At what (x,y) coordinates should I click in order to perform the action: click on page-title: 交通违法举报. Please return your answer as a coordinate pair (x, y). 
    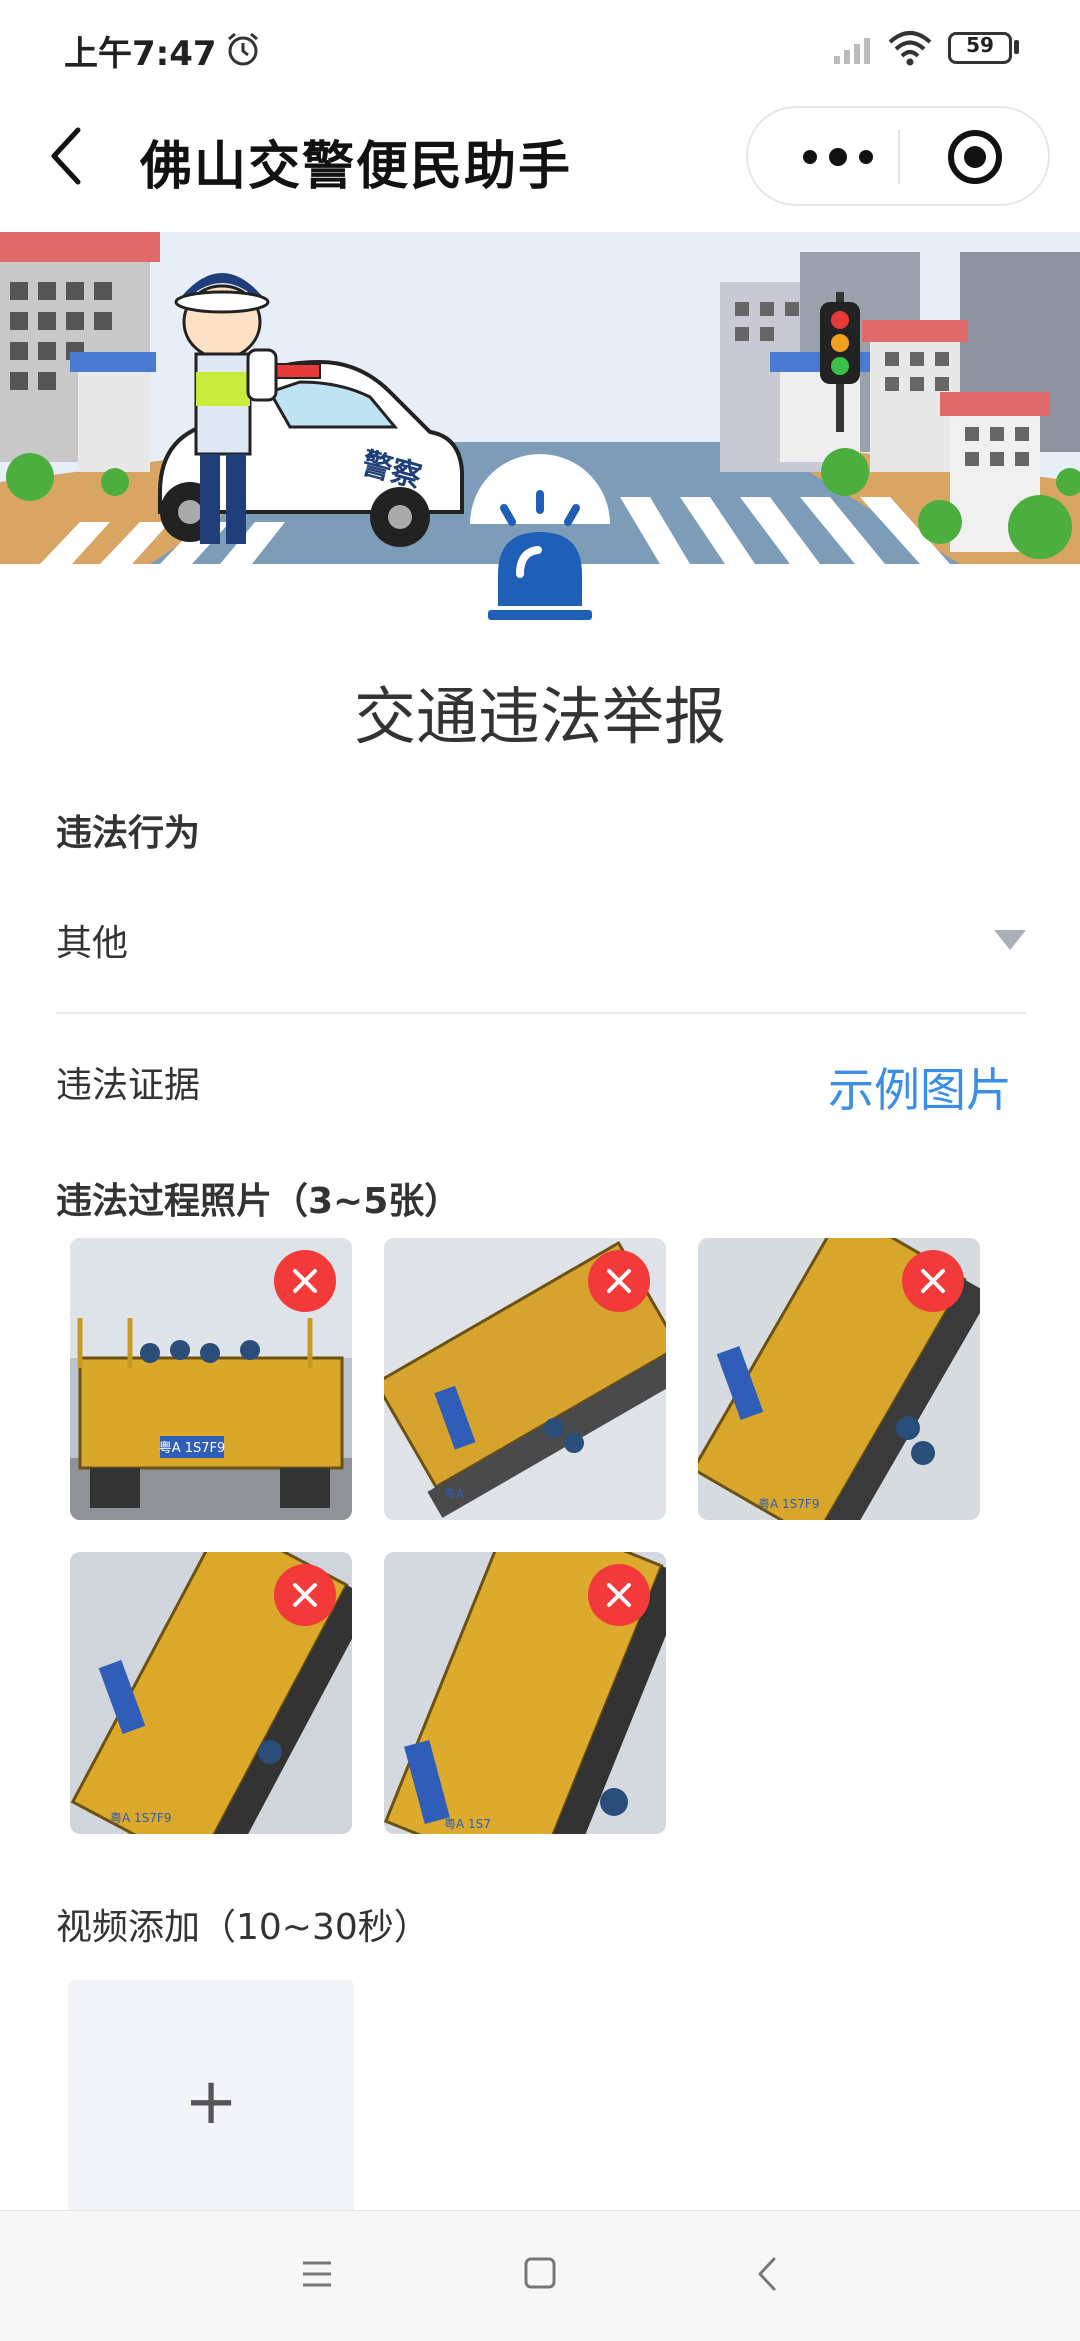
    Looking at the image, I should click on (539, 716).